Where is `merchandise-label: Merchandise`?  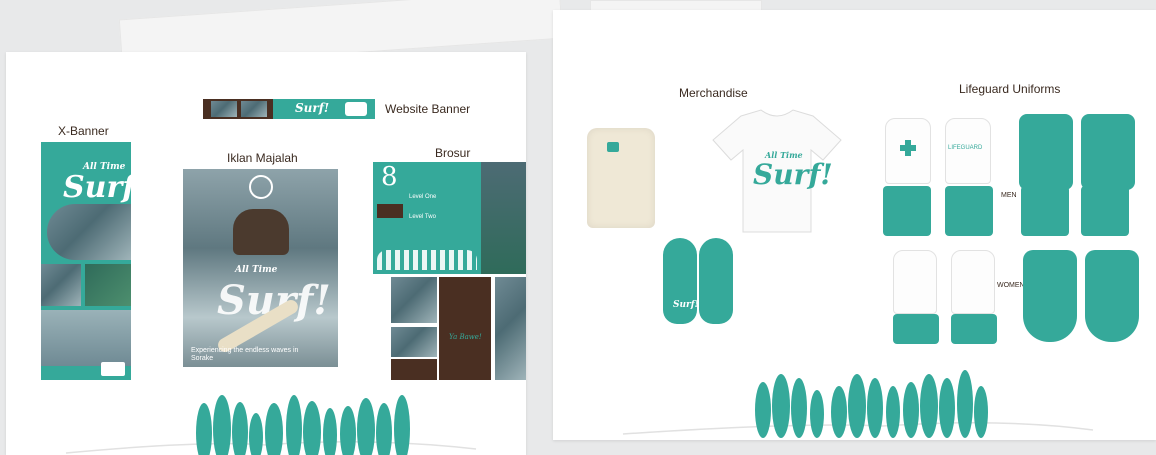 merchandise-label: Merchandise is located at coordinates (713, 93).